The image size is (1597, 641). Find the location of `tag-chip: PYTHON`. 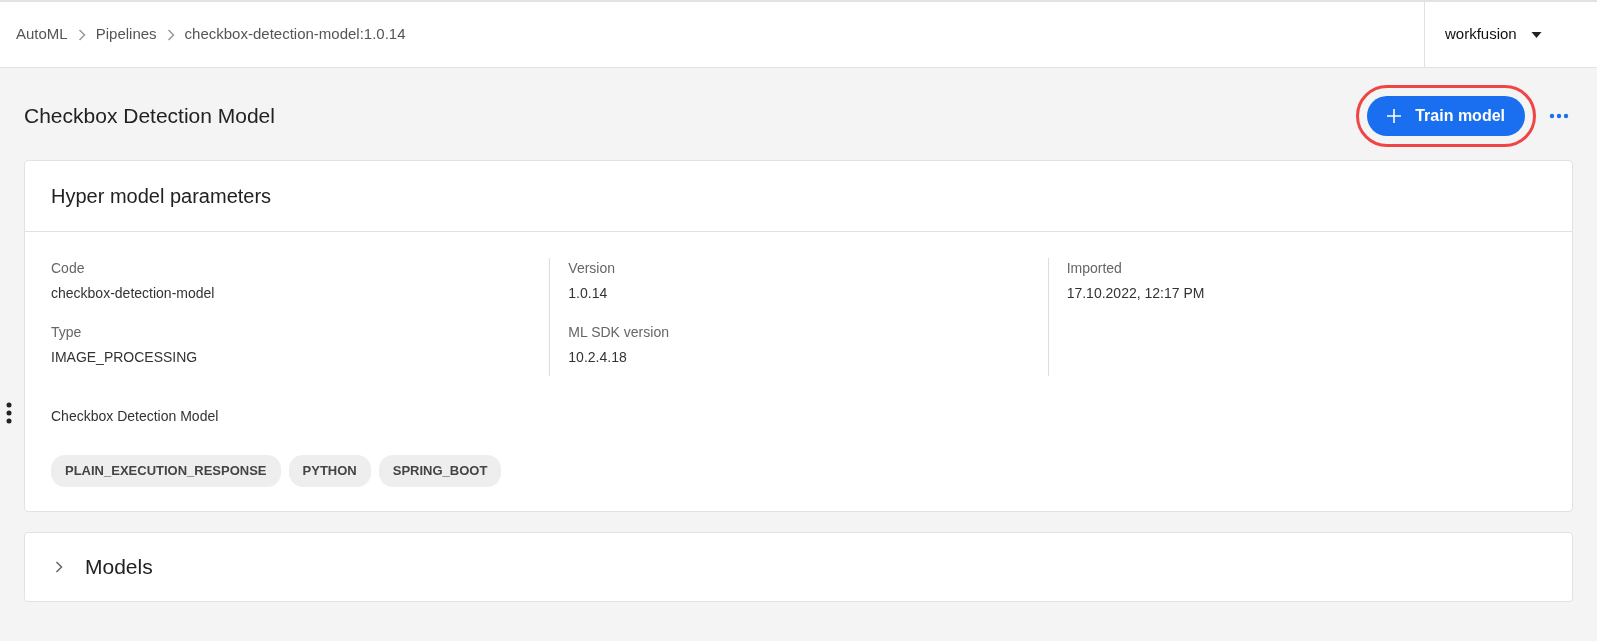

tag-chip: PYTHON is located at coordinates (329, 471).